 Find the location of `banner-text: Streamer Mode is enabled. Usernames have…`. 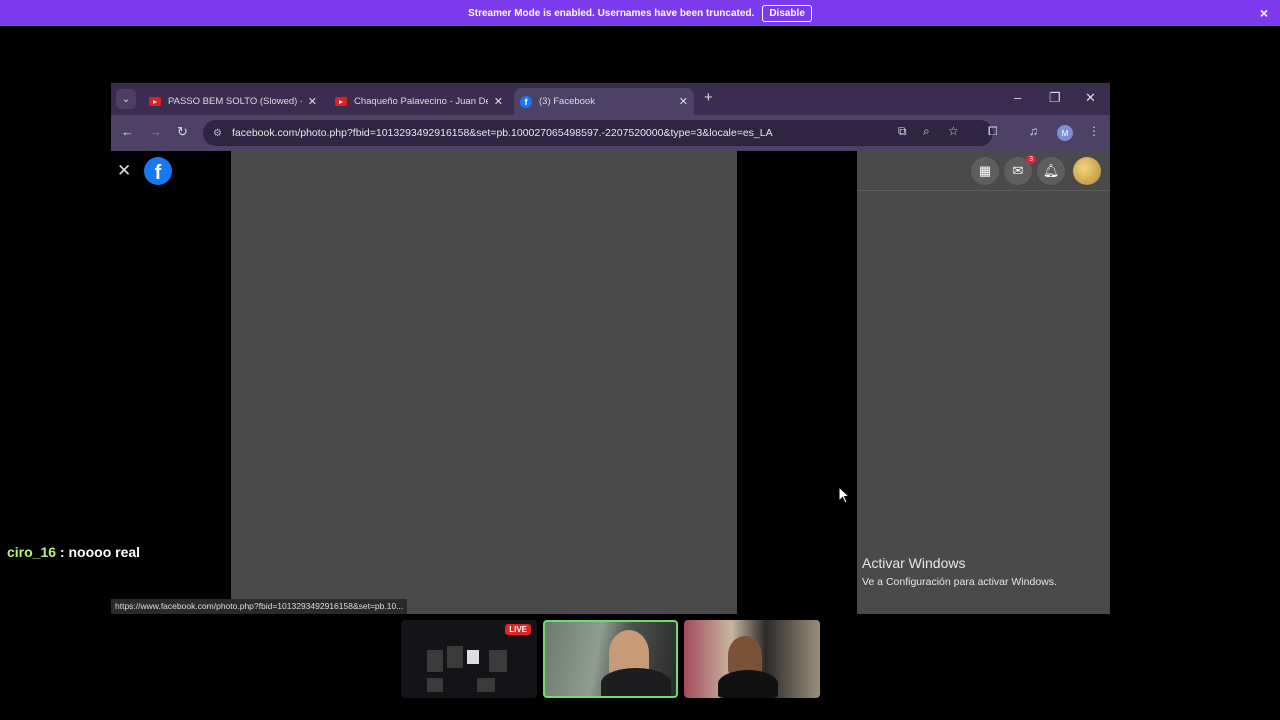

banner-text: Streamer Mode is enabled. Usernames have… is located at coordinates (611, 13).